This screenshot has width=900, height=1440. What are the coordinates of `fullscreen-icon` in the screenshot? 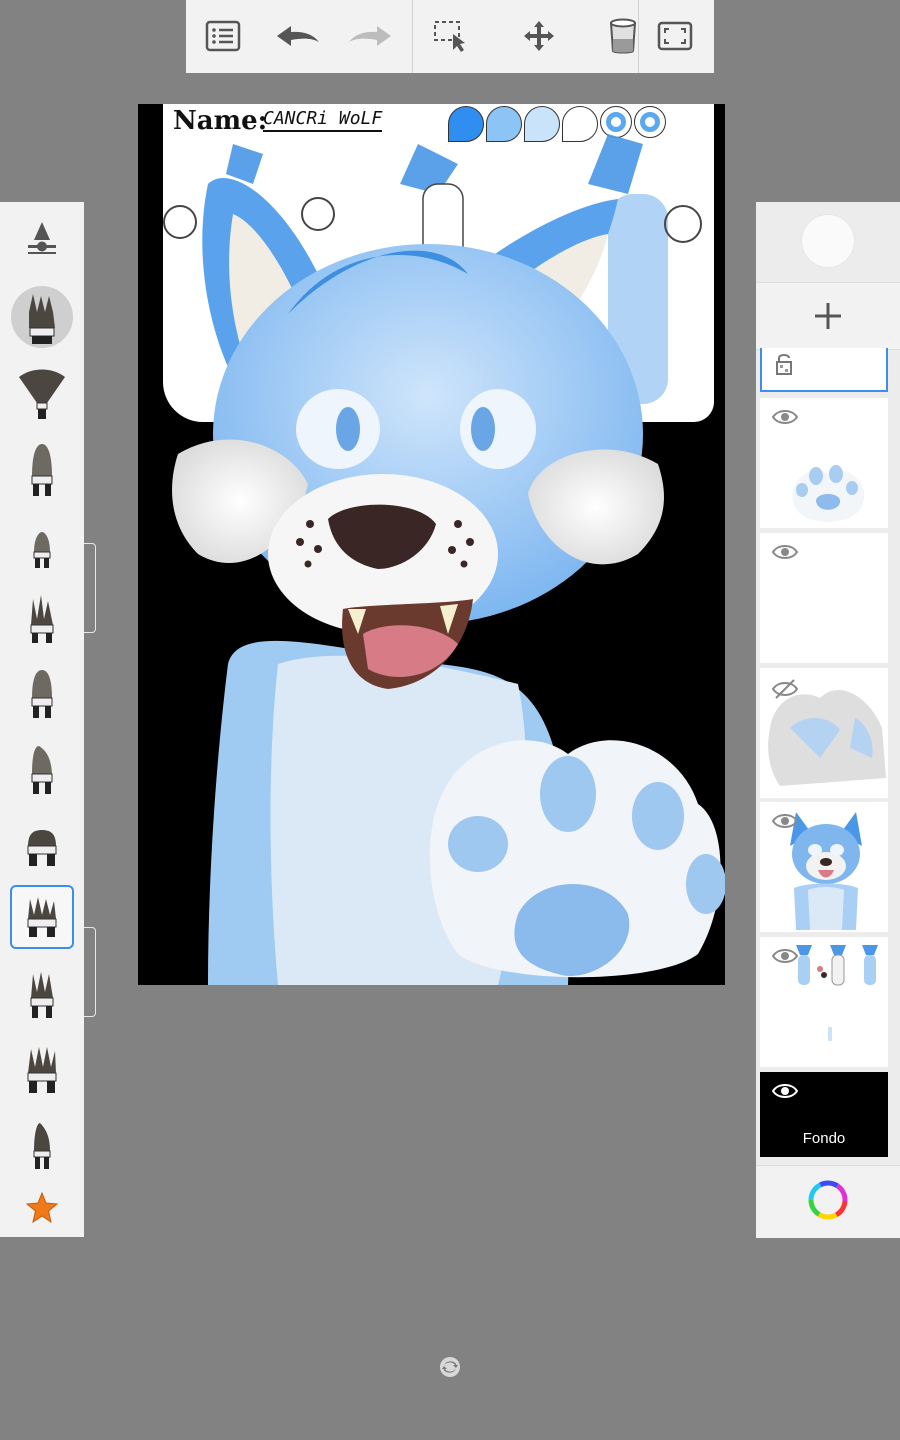 It's located at (675, 36).